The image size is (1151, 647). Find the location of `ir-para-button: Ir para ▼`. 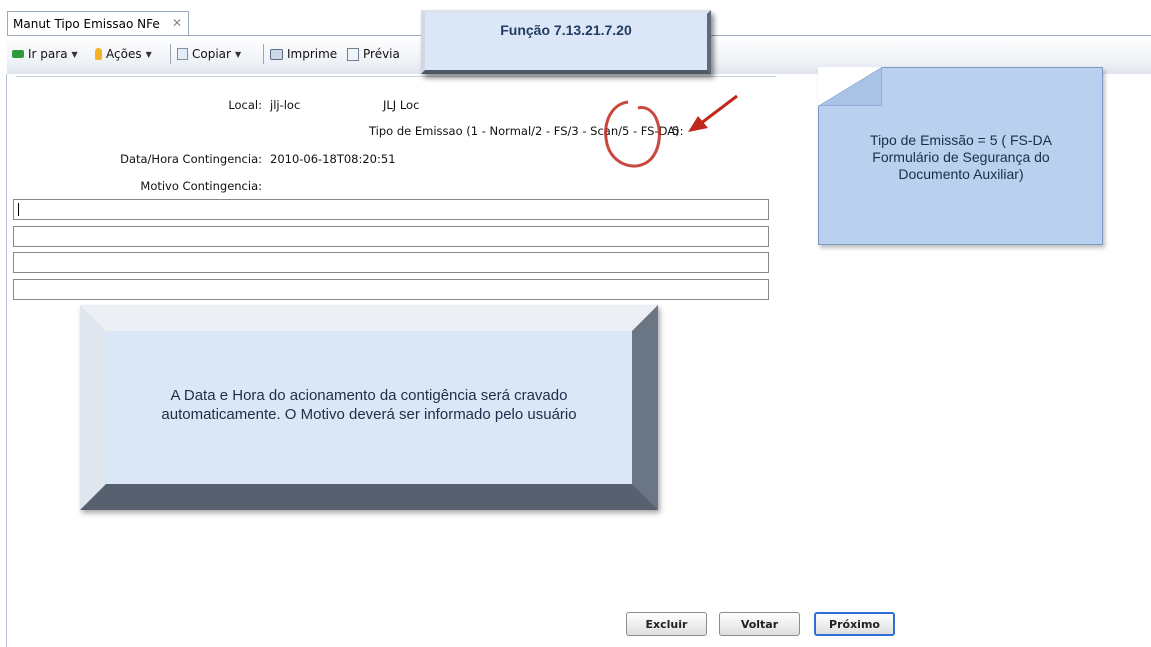

ir-para-button: Ir para ▼ is located at coordinates (45, 54).